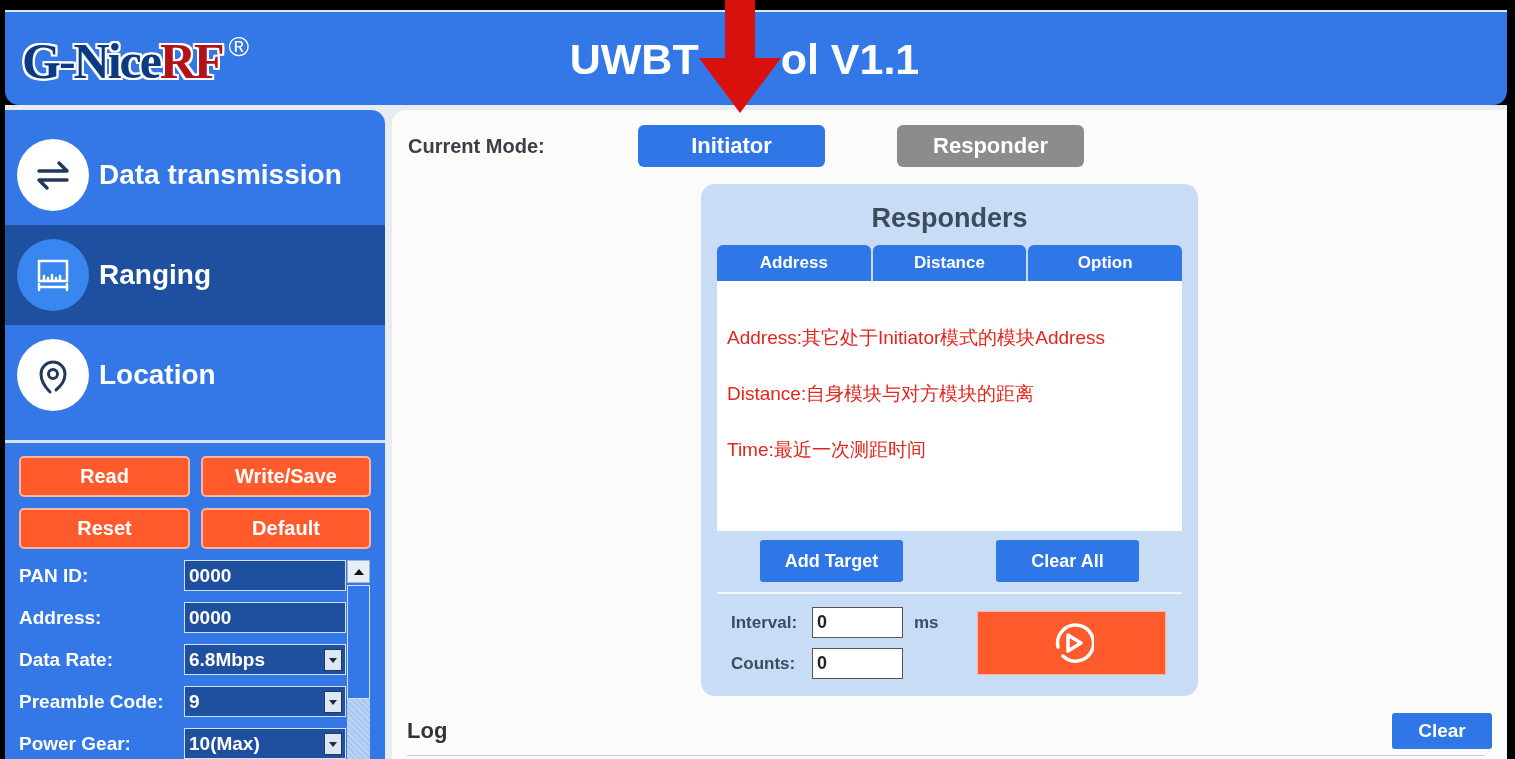 The width and height of the screenshot is (1515, 759). What do you see at coordinates (75, 743) in the screenshot?
I see `field-label: Power Gear:` at bounding box center [75, 743].